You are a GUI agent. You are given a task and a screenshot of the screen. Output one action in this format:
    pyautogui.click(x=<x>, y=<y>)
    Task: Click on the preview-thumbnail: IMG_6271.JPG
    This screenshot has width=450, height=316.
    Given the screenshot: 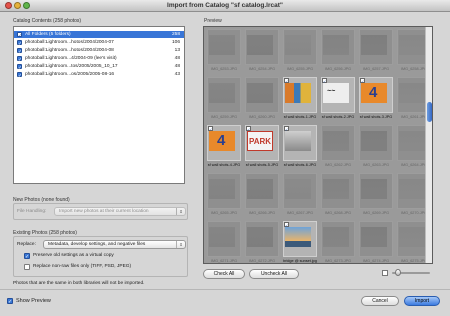 What is the action you would take?
    pyautogui.click(x=224, y=241)
    